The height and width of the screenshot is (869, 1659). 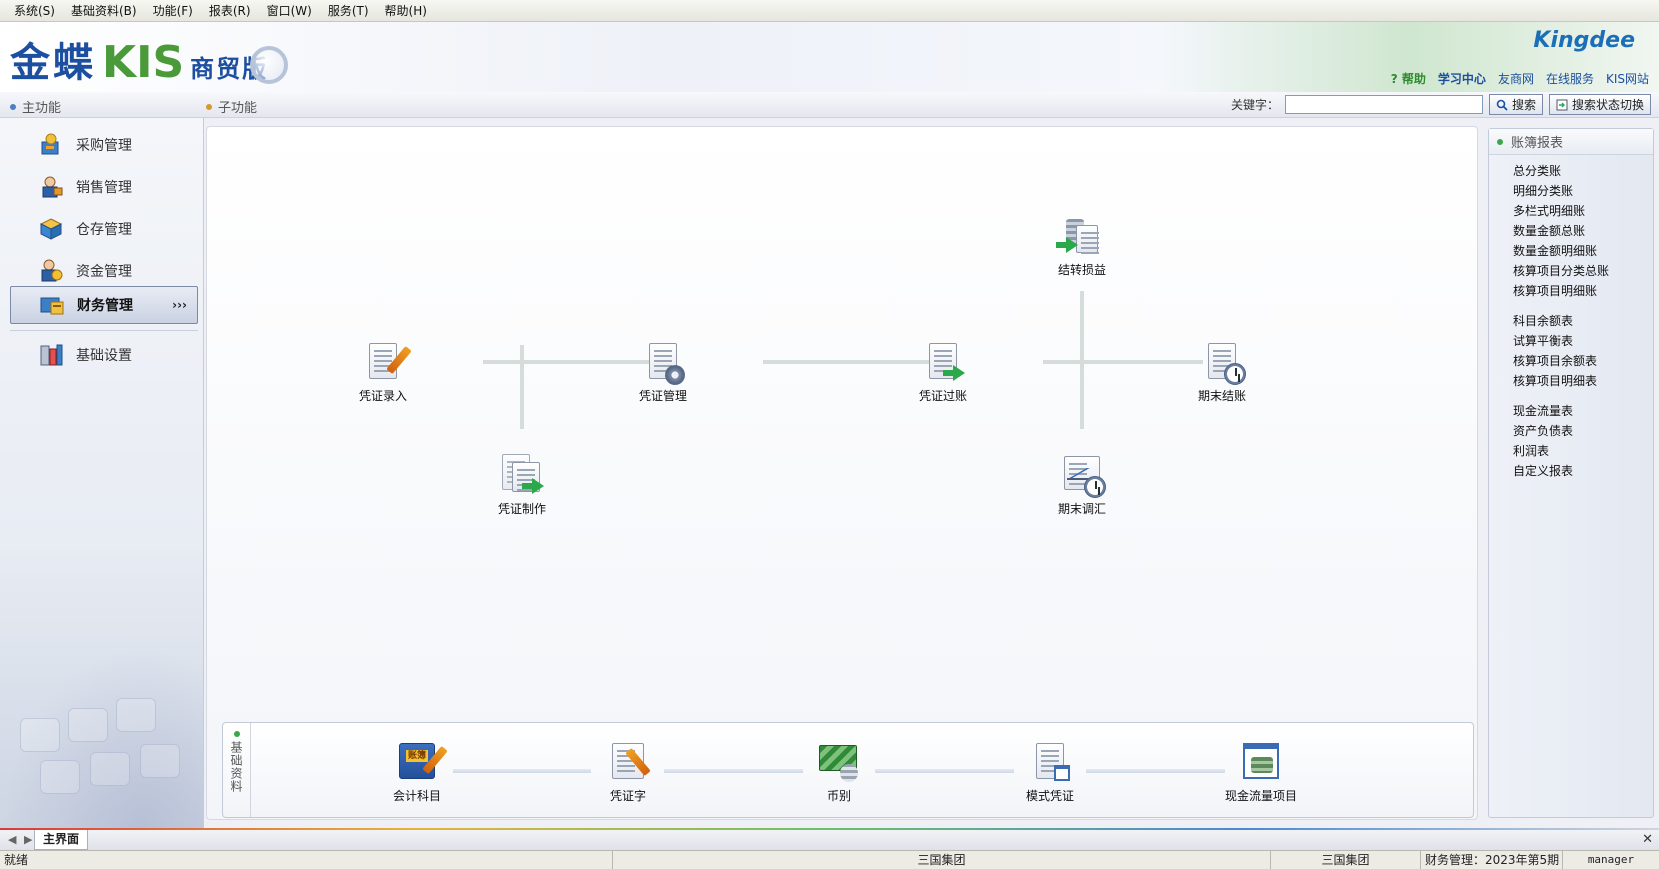 I want to click on node-transfer-profit-loss: 结转损益, so click(x=1082, y=246).